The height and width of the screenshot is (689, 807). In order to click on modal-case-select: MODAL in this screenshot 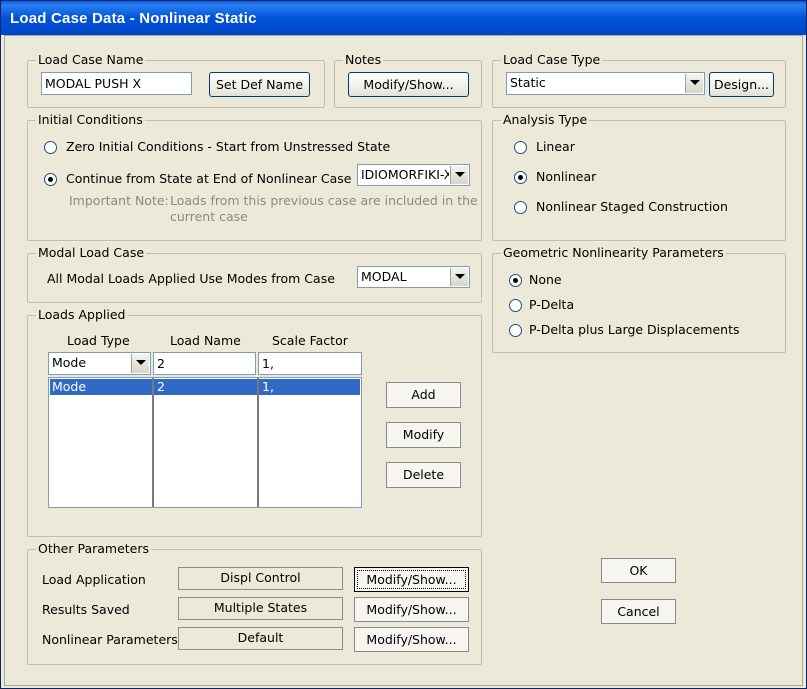, I will do `click(413, 277)`.